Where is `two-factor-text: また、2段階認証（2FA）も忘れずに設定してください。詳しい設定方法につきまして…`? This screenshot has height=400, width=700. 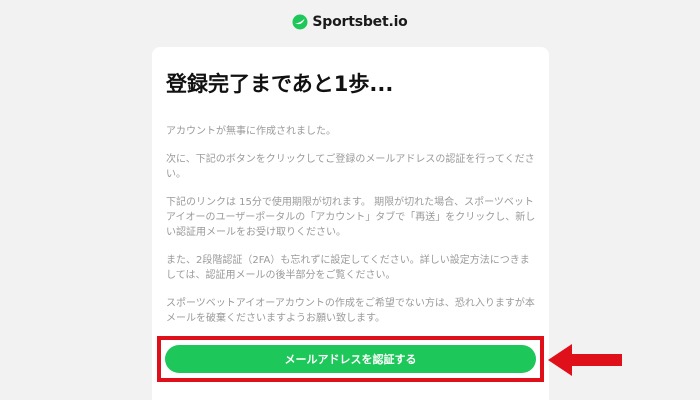 two-factor-text: また、2段階認証（2FA）も忘れずに設定してください。詳しい設定方法につきまして… is located at coordinates (348, 268).